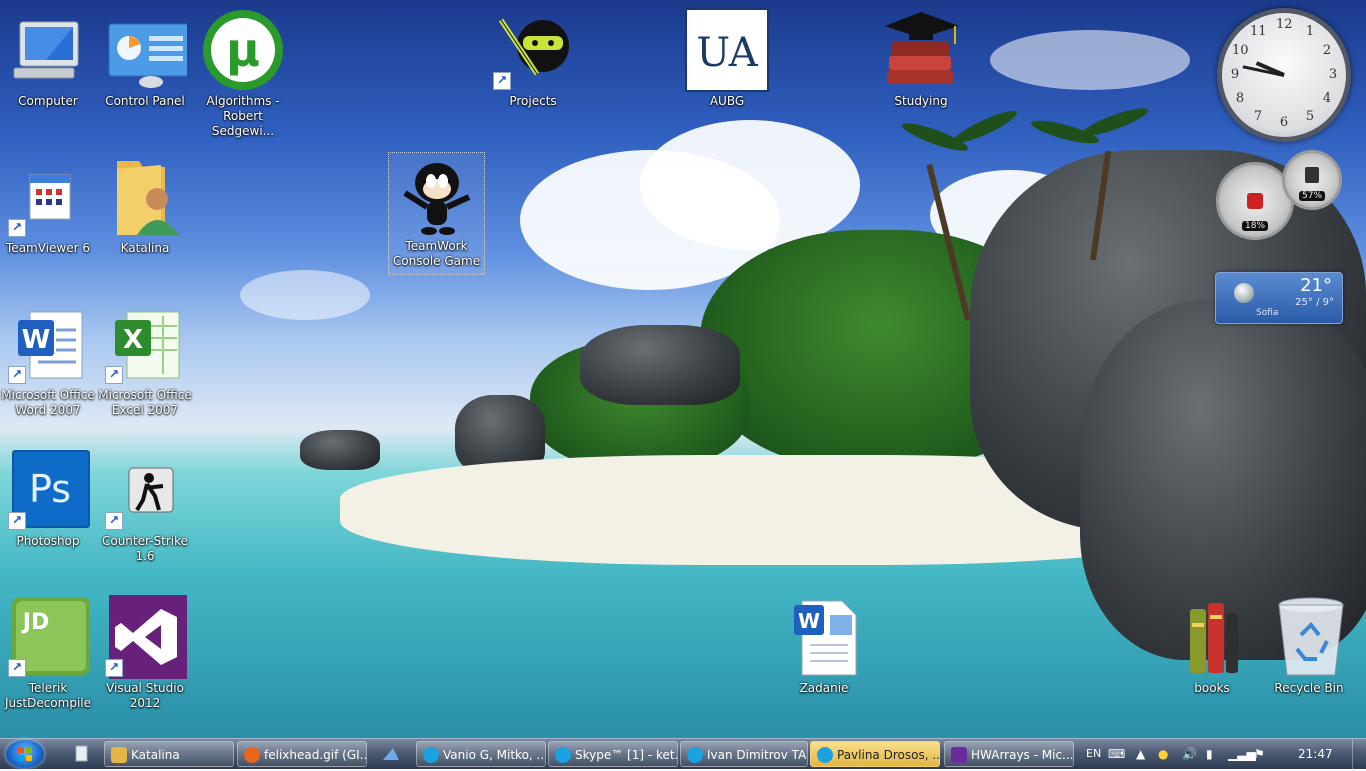 The height and width of the screenshot is (771, 1366). Describe the element at coordinates (1212, 637) in the screenshot. I see `books-icon` at that location.